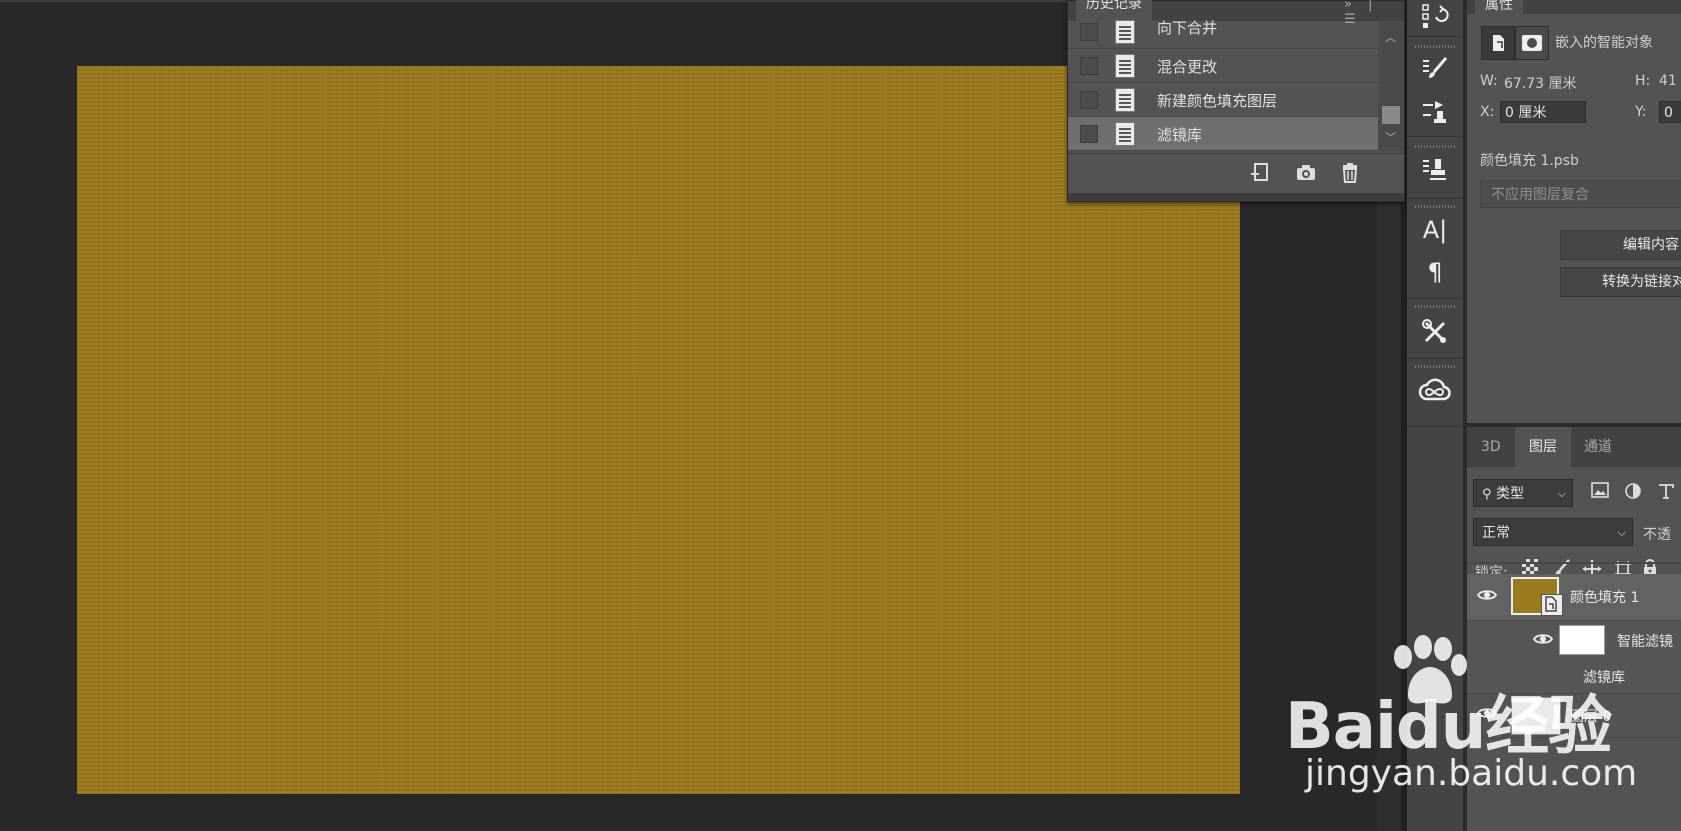 The height and width of the screenshot is (831, 1681). Describe the element at coordinates (1604, 677) in the screenshot. I see `layer-name: 滤镜库` at that location.